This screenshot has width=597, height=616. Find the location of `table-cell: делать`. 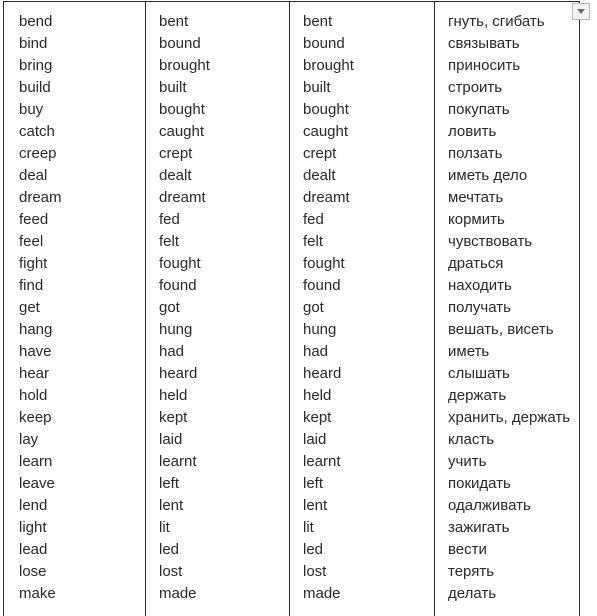

table-cell: делать is located at coordinates (472, 593).